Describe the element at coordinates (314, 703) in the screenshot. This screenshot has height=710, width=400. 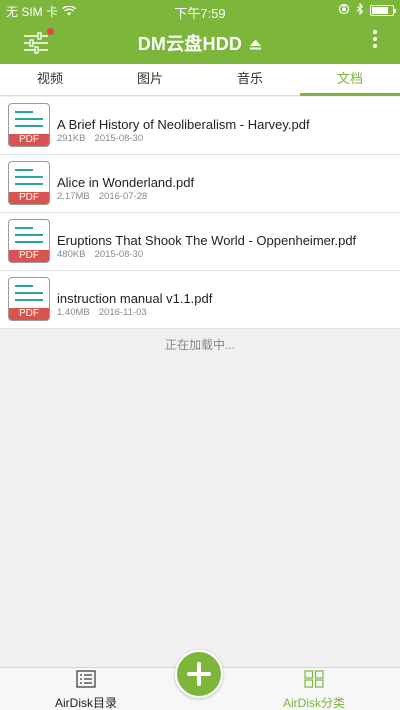
I see `tab-airdisk-category-label: AirDisk分类` at that location.